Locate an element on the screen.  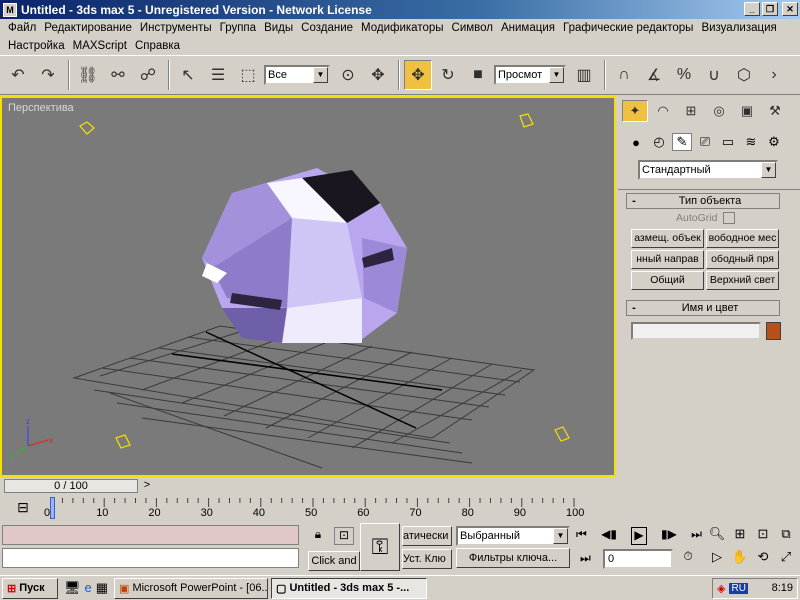
select-by-name-icon: ☰ is located at coordinates (218, 75).